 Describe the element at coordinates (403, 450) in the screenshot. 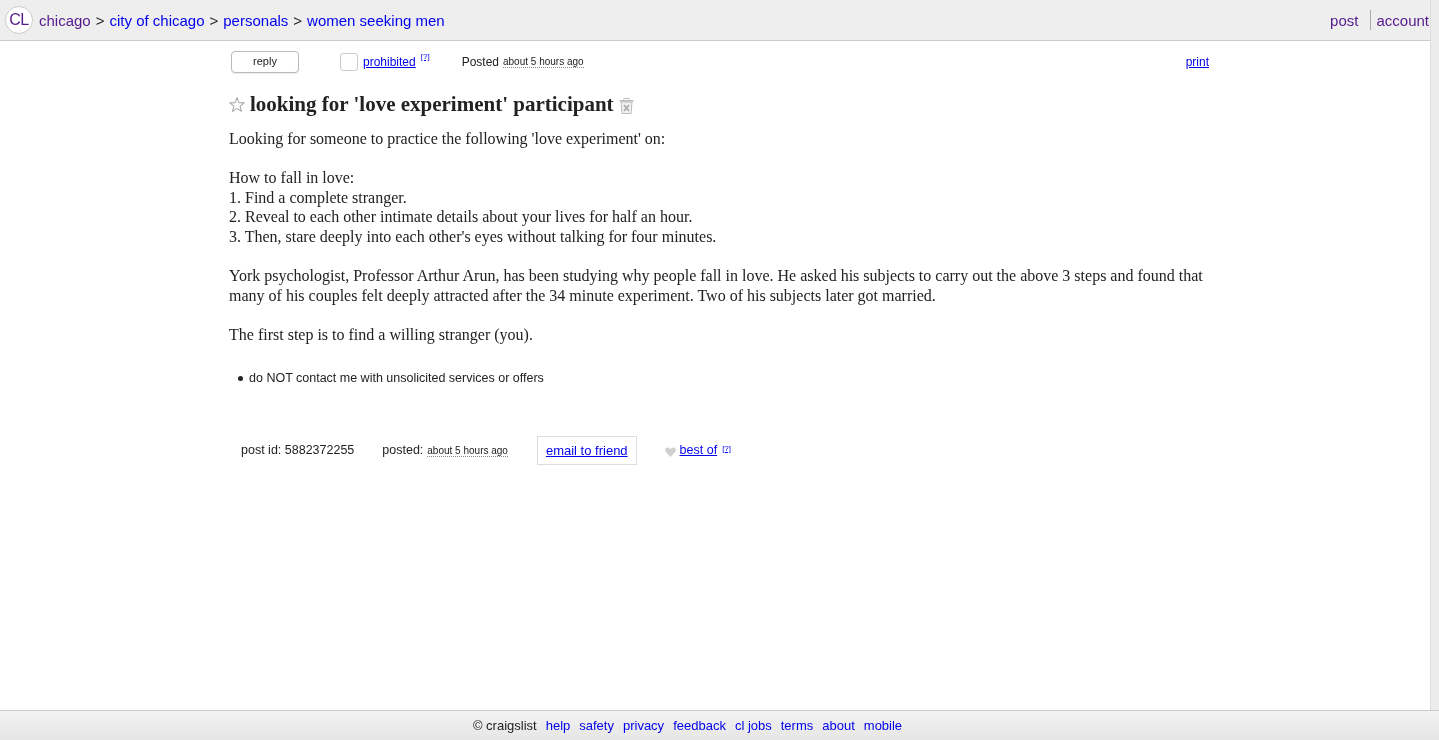

I see `posted-label: posted:` at that location.